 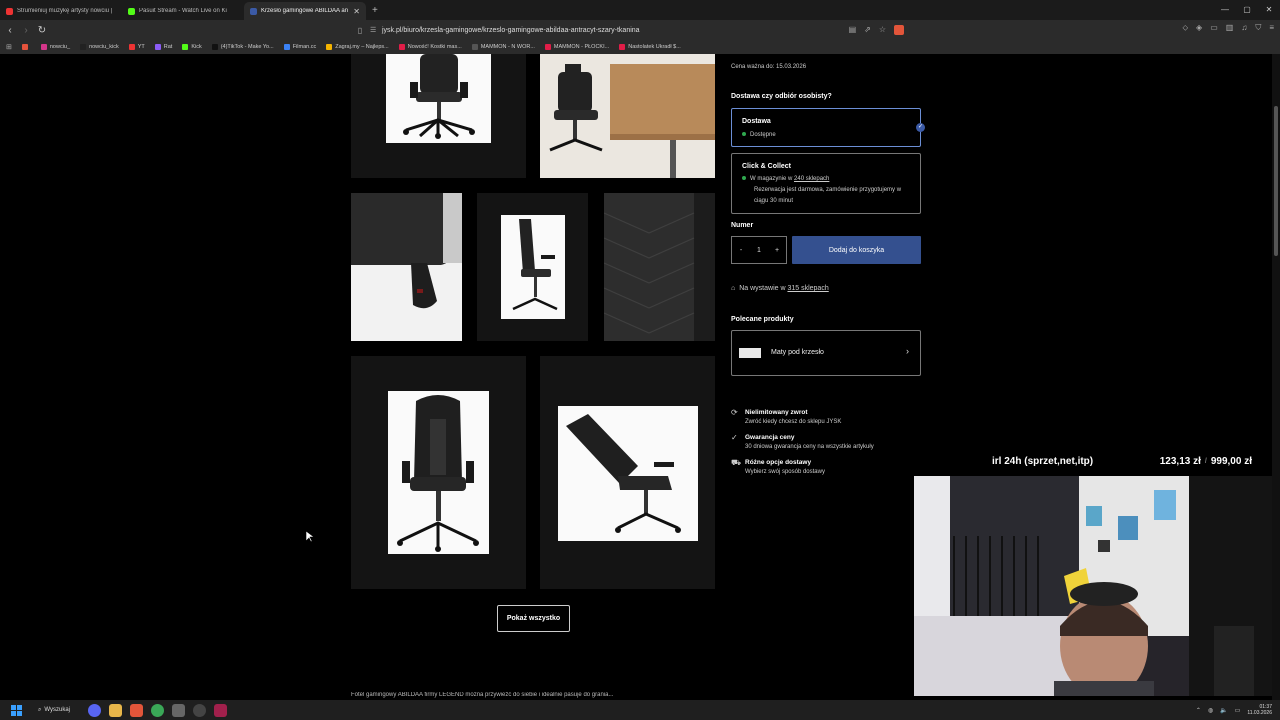 I want to click on fabric-stitching-photo, so click(x=659, y=267).